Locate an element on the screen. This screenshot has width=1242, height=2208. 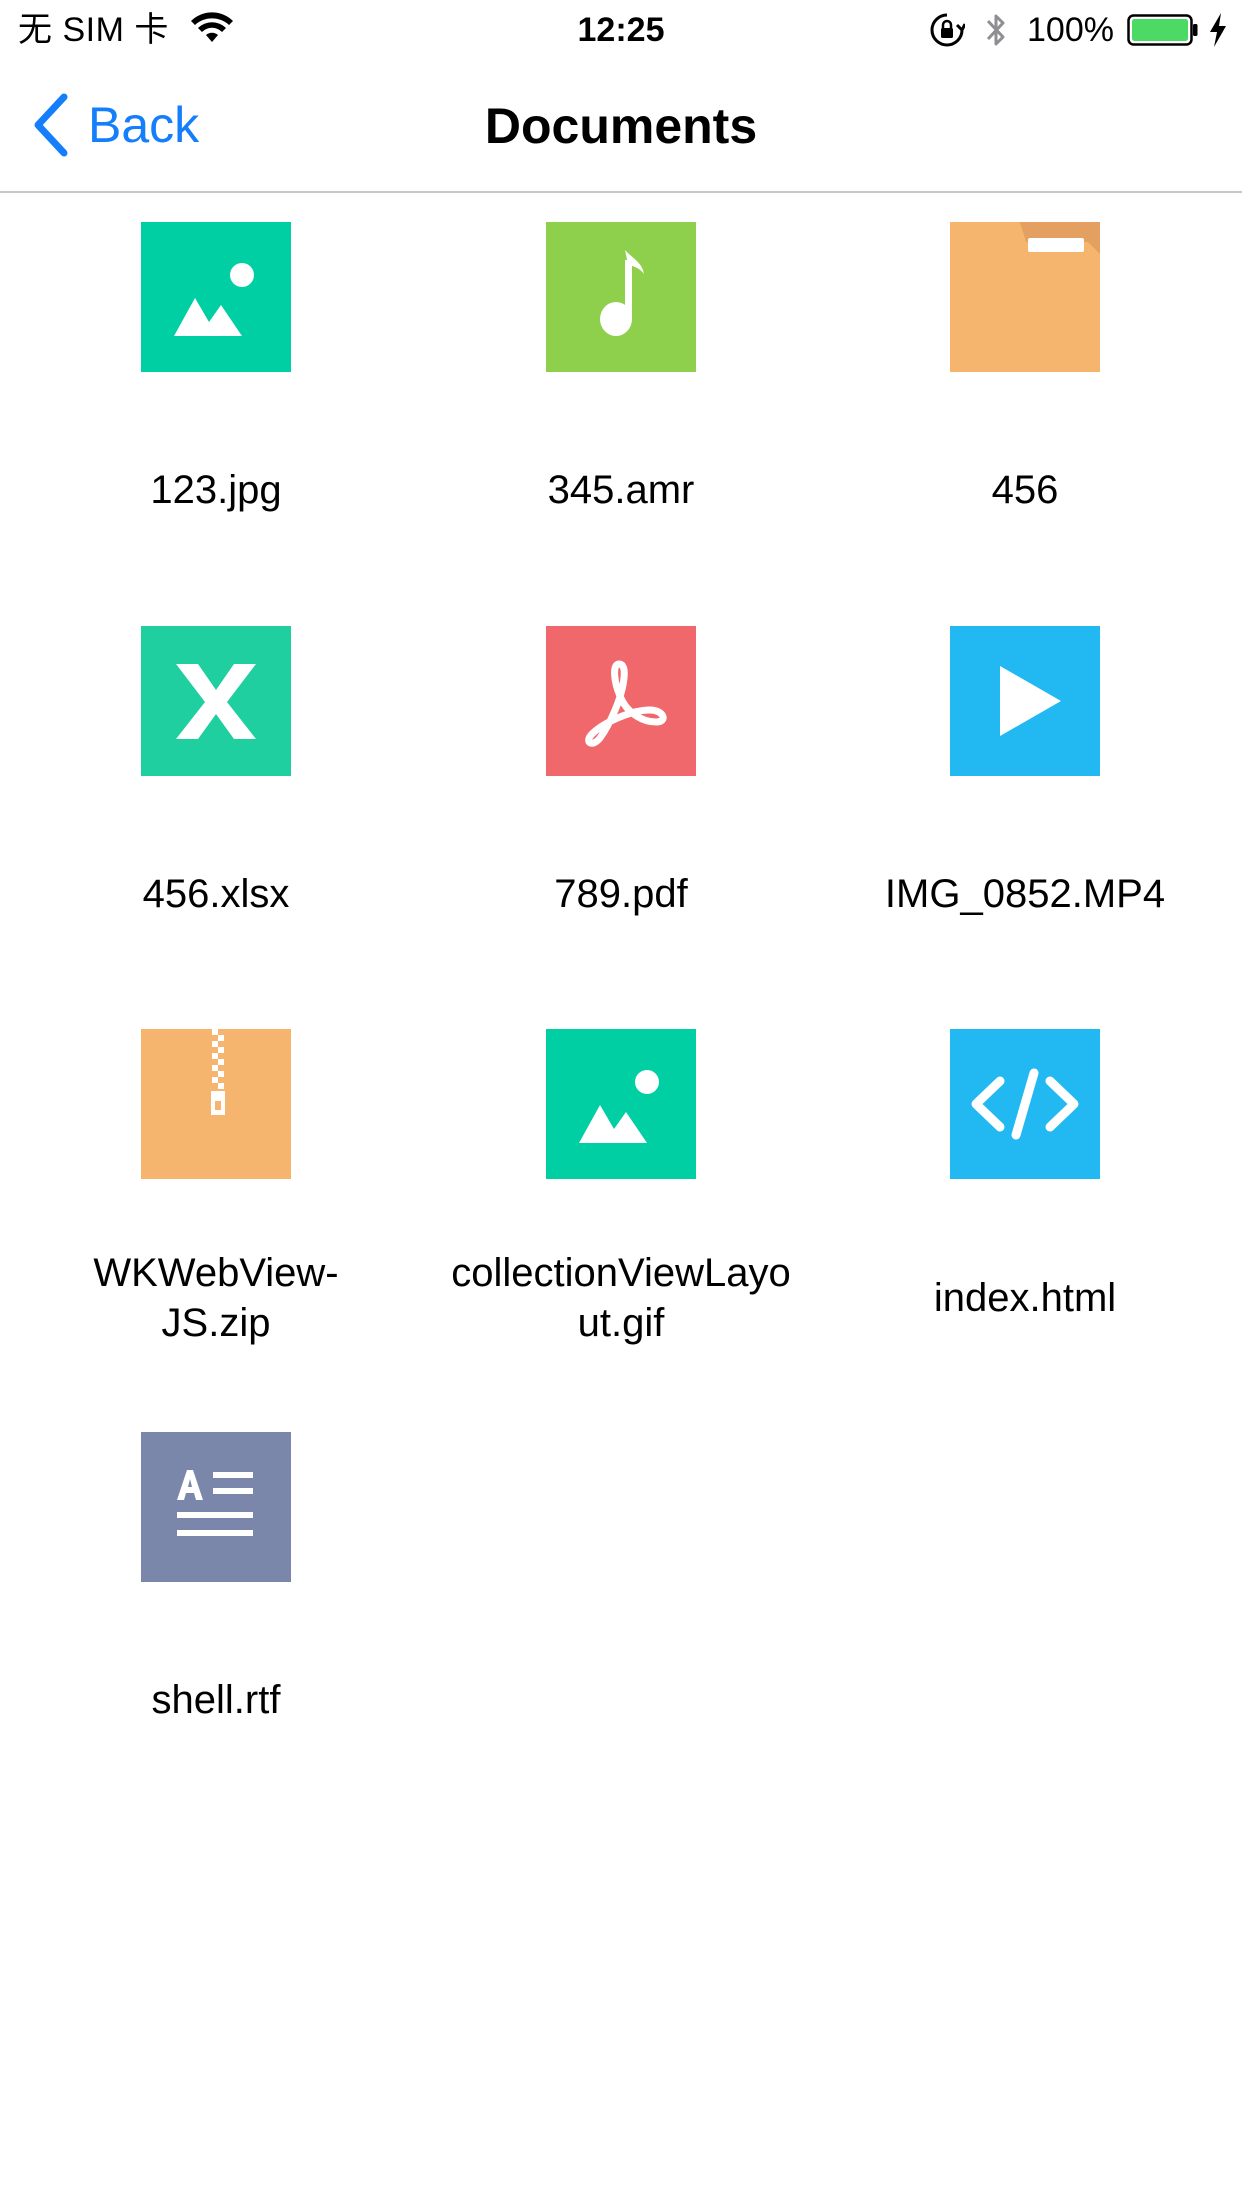
navigation-bar: Back Documents is located at coordinates (621, 126).